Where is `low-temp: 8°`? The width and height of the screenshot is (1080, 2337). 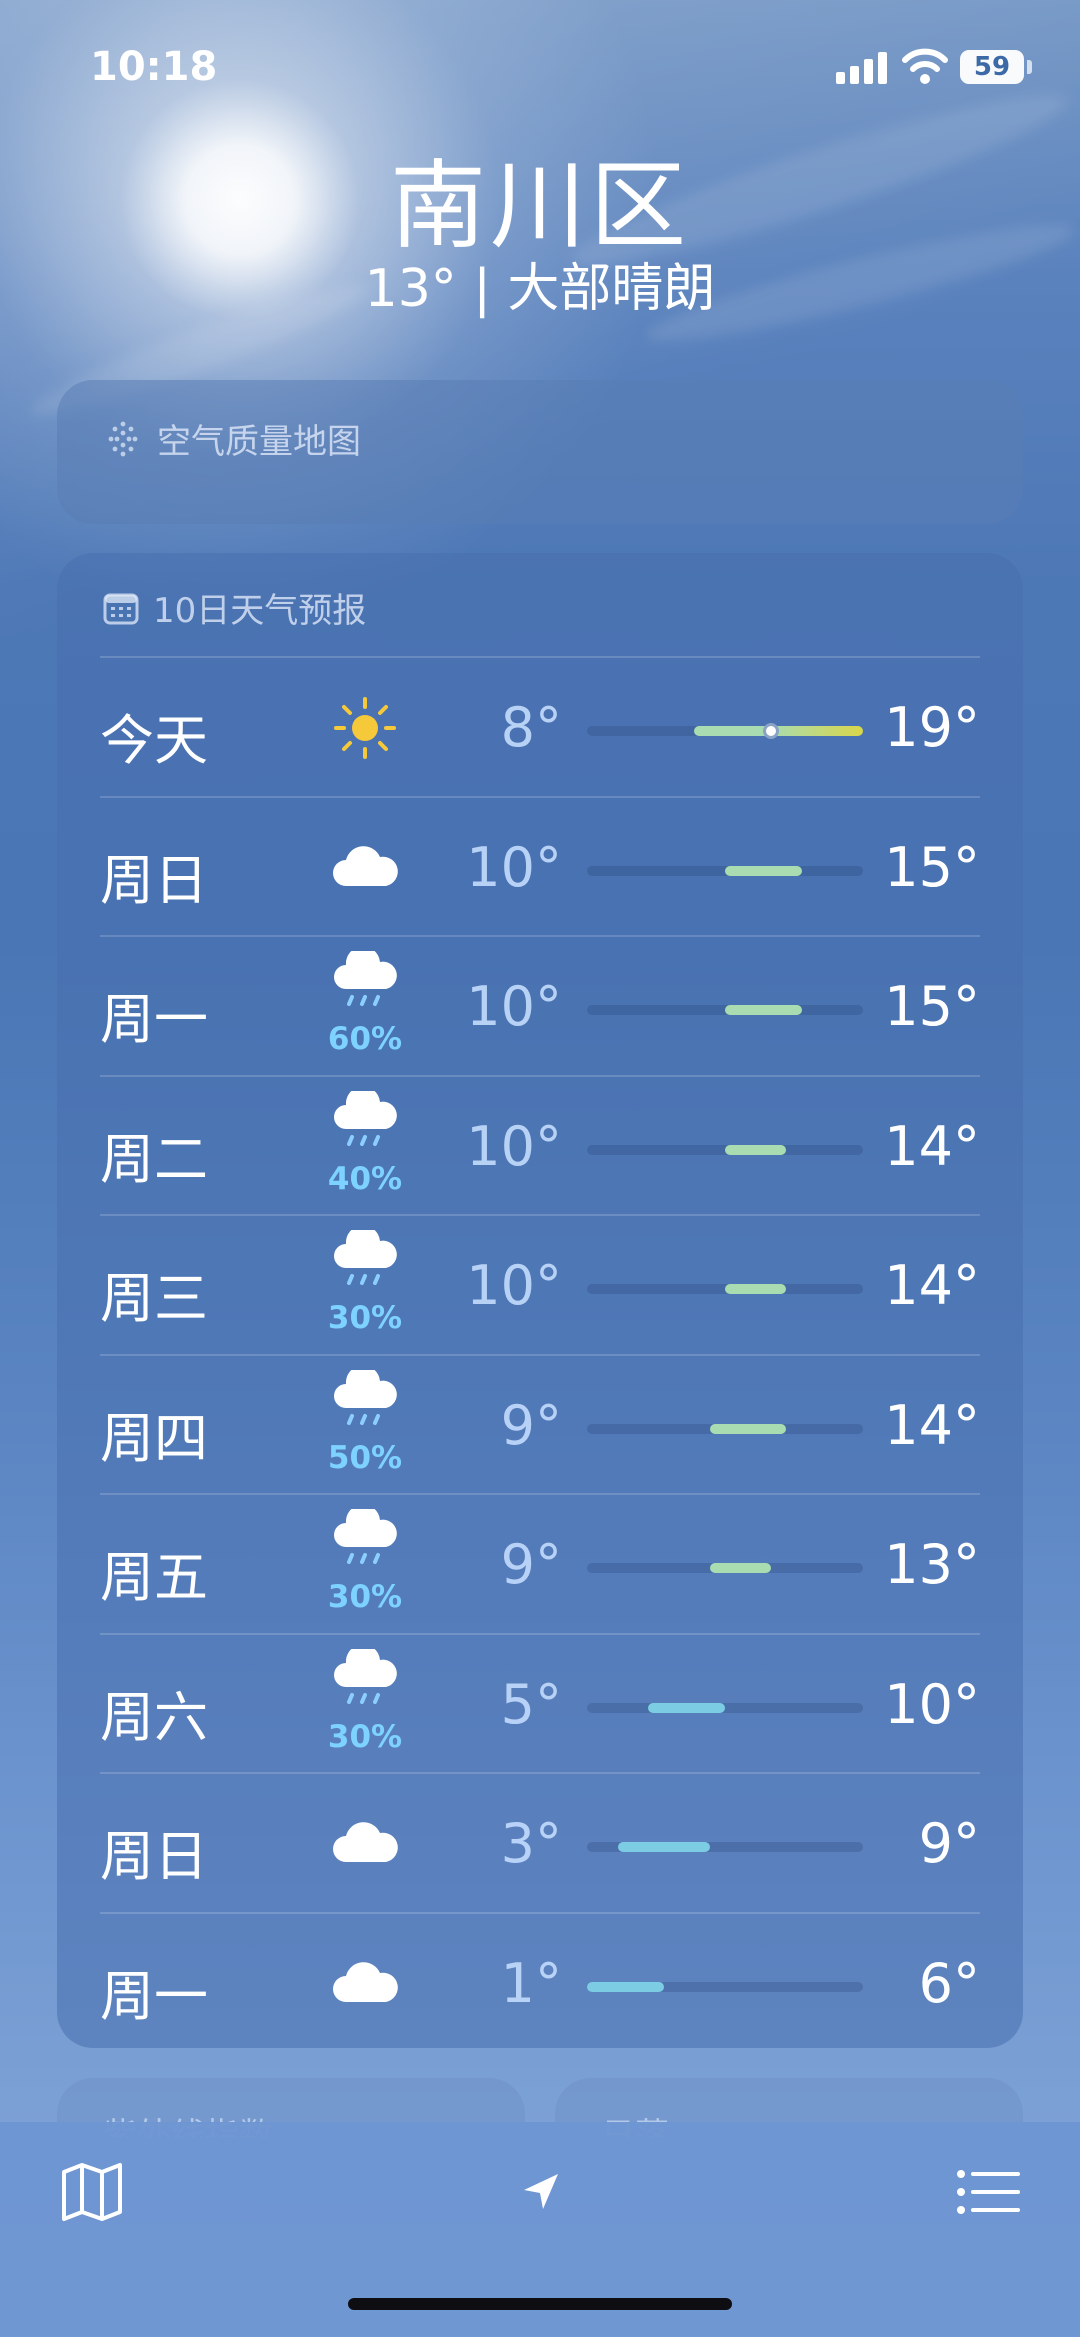
low-temp: 8° is located at coordinates (531, 727).